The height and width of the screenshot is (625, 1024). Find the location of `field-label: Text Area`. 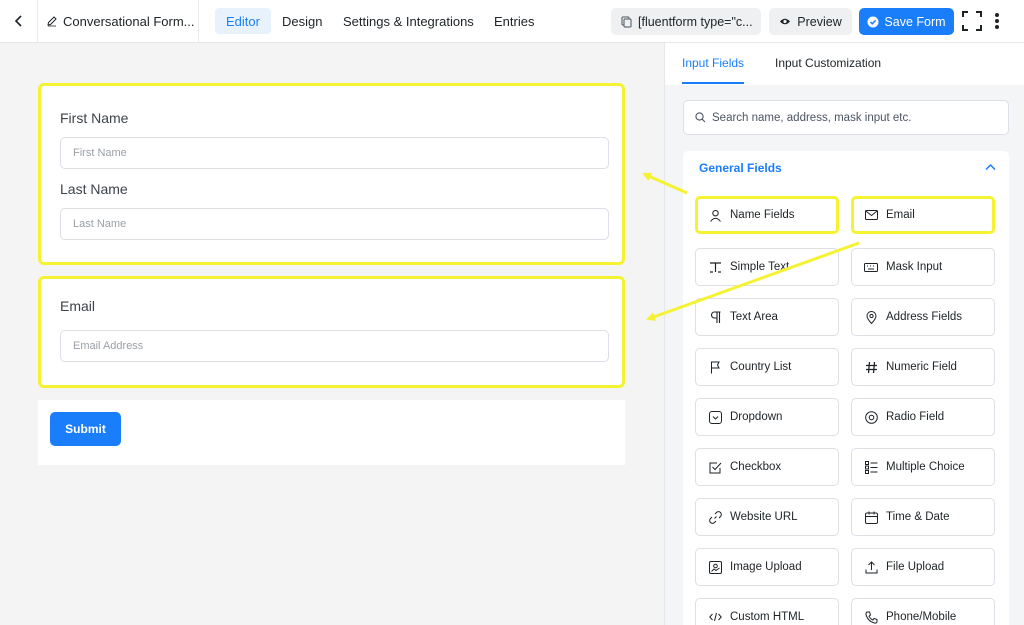

field-label: Text Area is located at coordinates (754, 317).